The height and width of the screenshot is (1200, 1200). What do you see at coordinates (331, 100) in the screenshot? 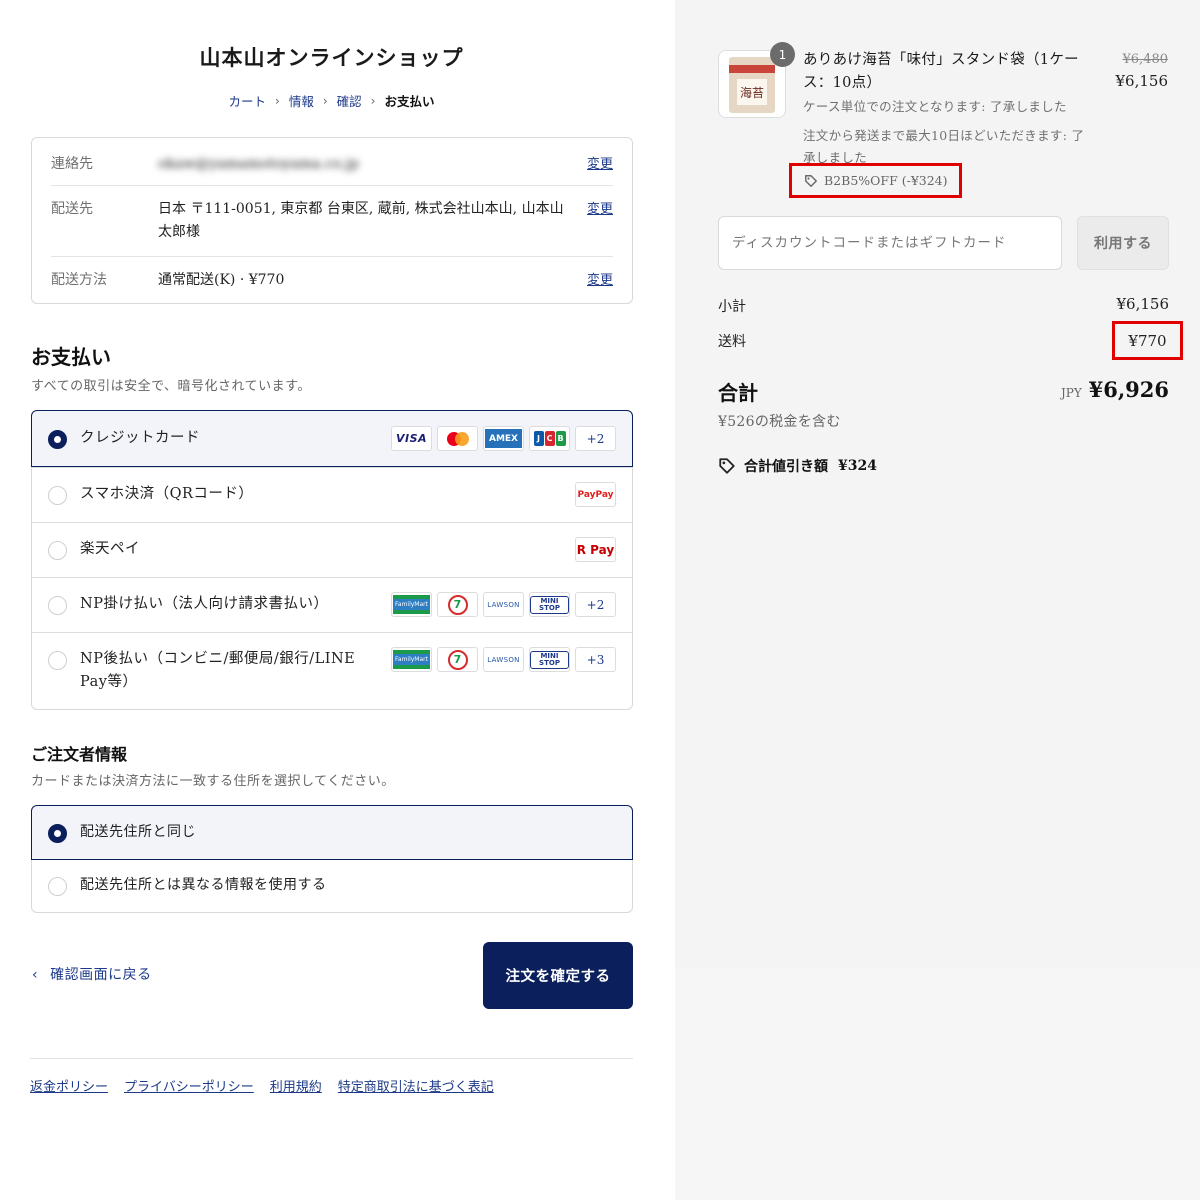
I see `breadcrumb: カート › 情報 › 確認 › お支払い` at bounding box center [331, 100].